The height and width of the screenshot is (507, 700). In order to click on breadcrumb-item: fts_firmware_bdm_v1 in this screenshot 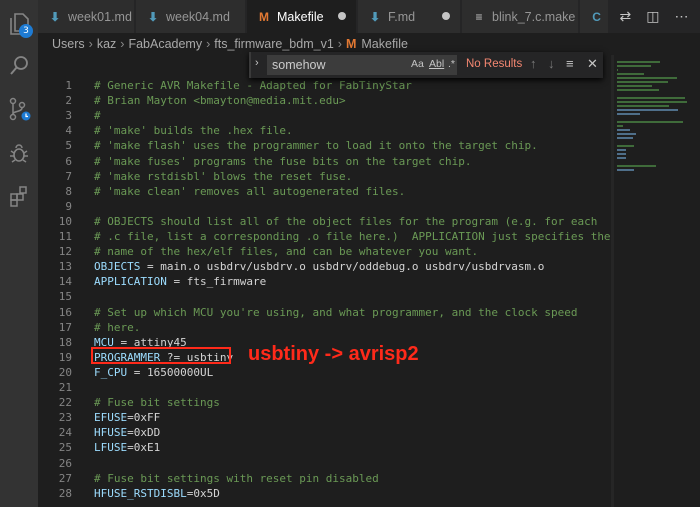, I will do `click(274, 44)`.